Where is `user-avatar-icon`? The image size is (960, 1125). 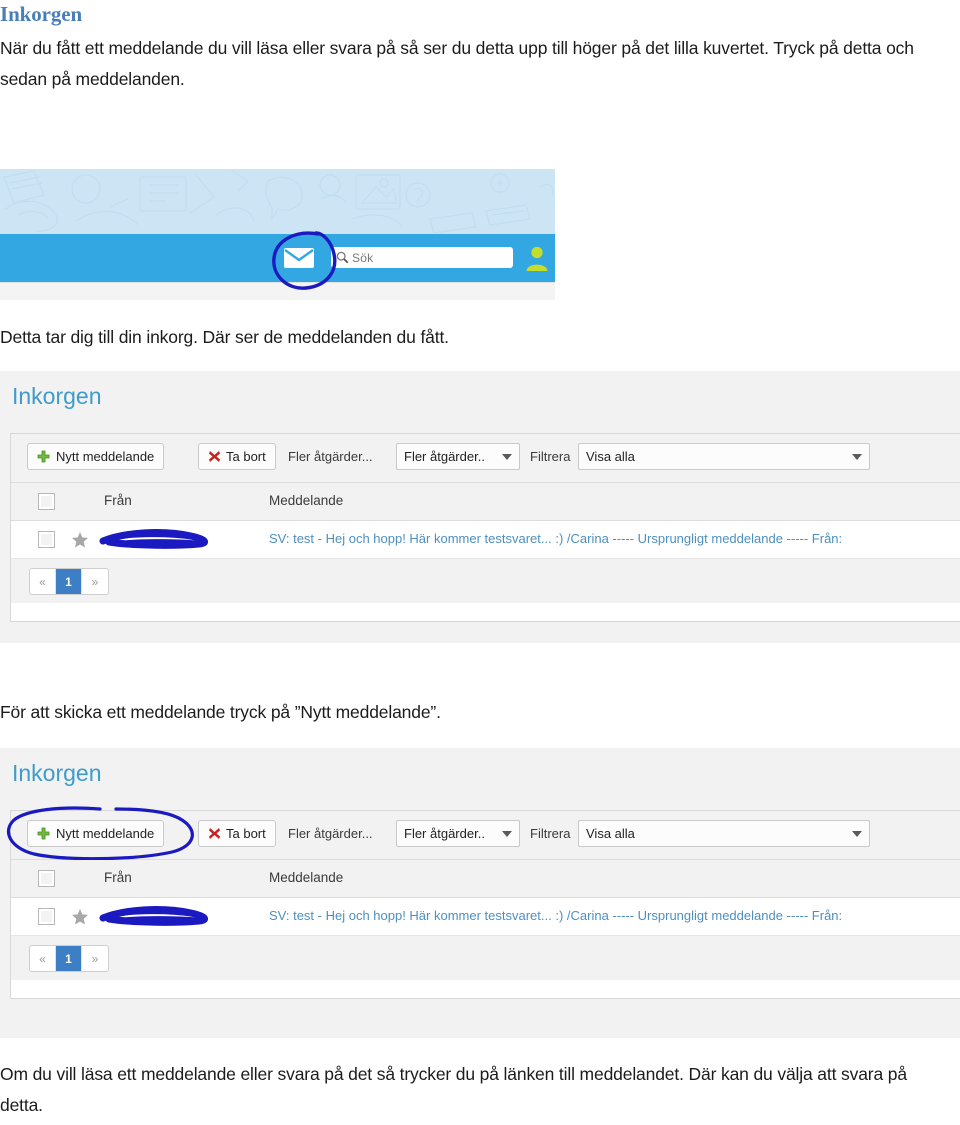 user-avatar-icon is located at coordinates (537, 258).